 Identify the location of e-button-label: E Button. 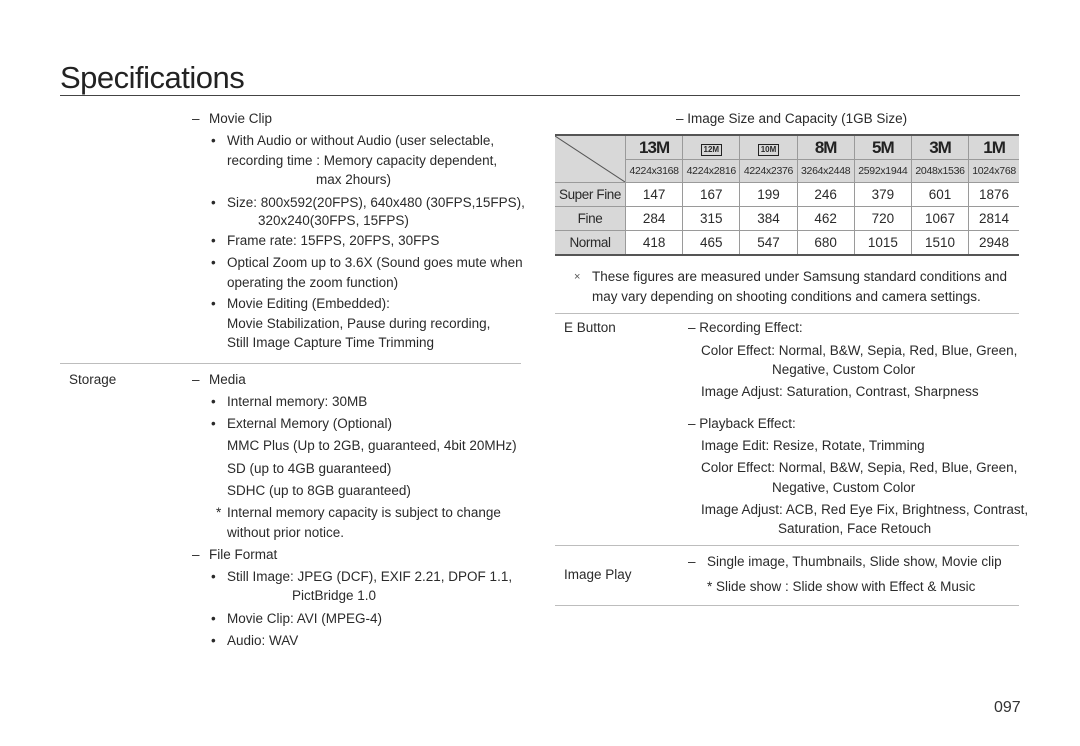
(590, 327).